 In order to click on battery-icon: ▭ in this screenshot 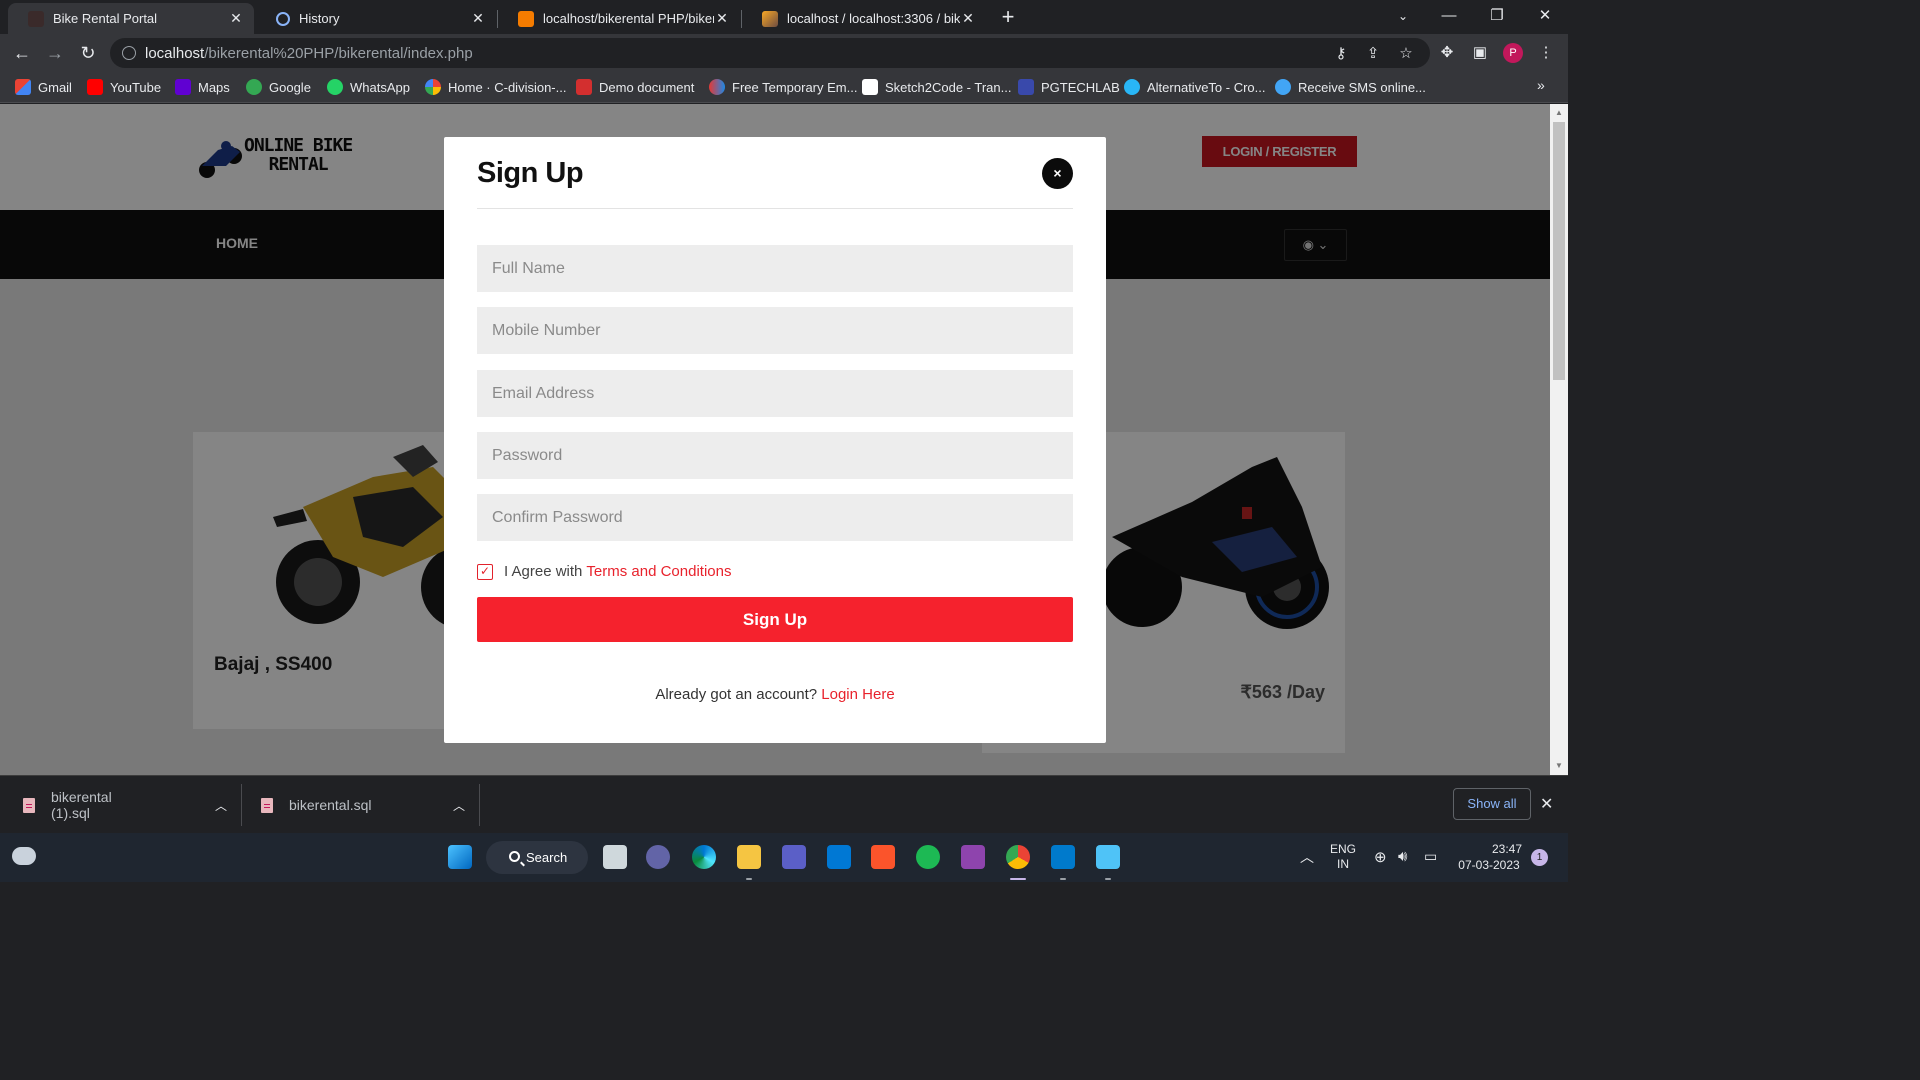, I will do `click(1430, 856)`.